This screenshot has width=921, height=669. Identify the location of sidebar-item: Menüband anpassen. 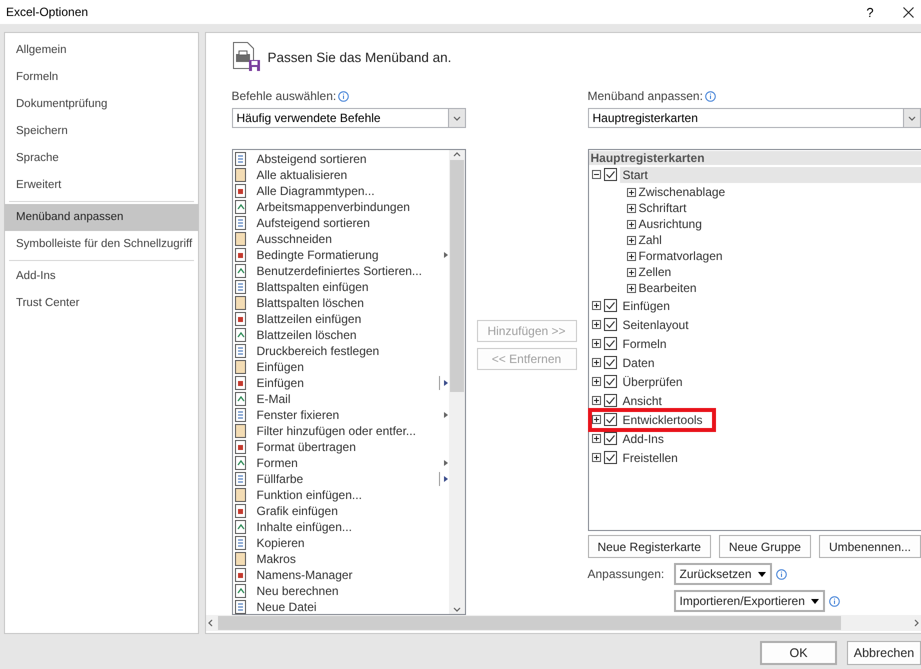
(101, 217).